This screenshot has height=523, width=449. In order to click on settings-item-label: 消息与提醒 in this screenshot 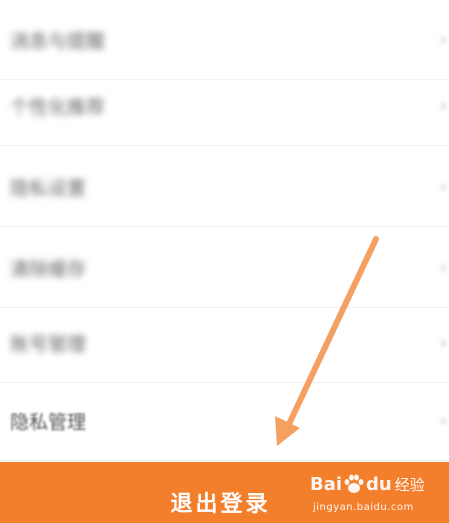, I will do `click(58, 41)`.